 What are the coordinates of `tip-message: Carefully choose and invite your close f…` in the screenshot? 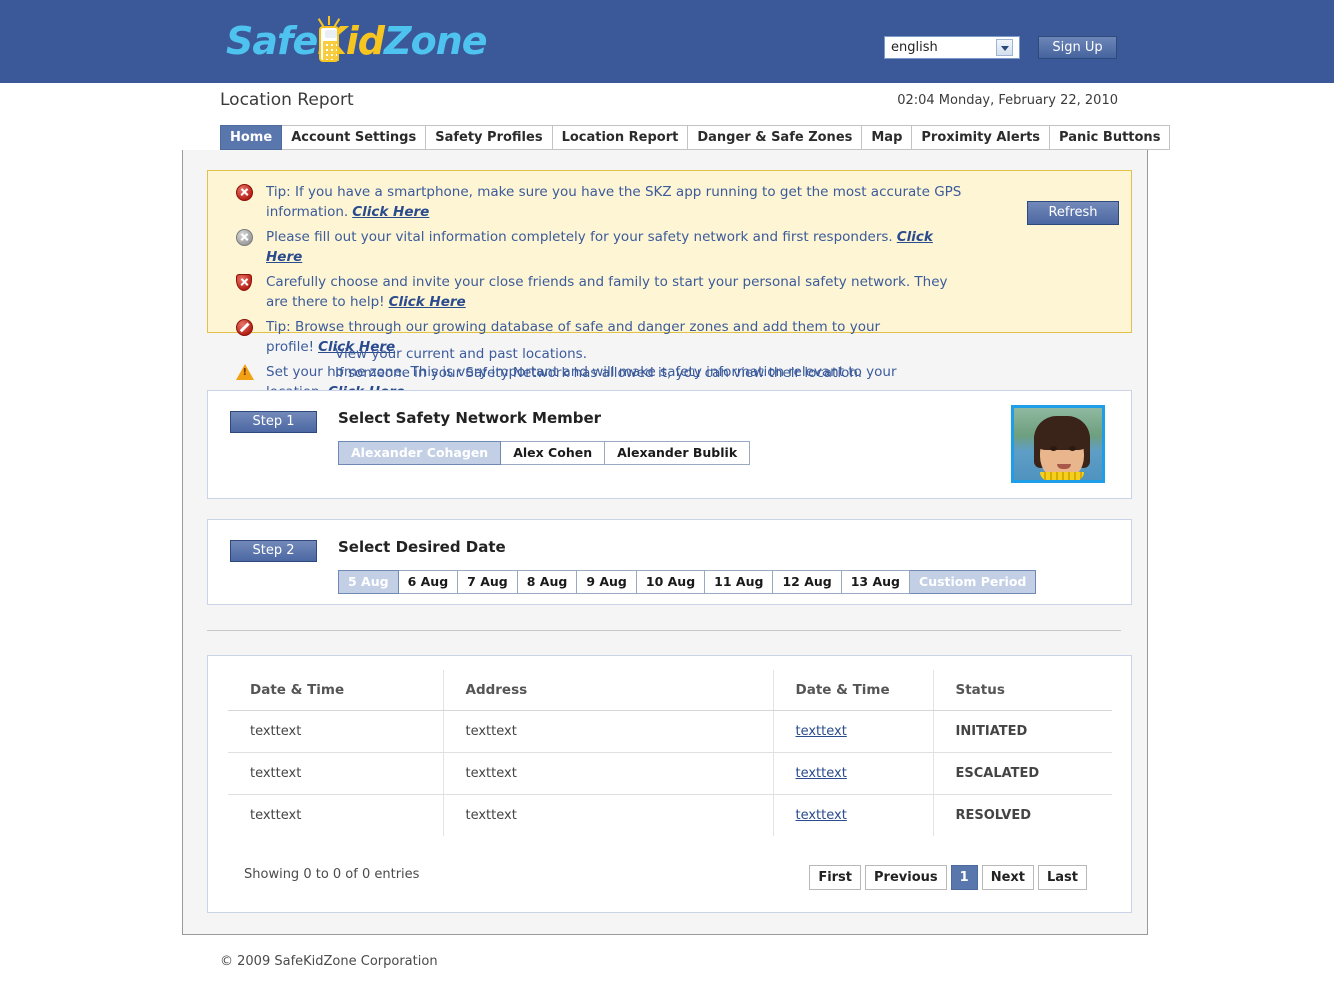 It's located at (607, 292).